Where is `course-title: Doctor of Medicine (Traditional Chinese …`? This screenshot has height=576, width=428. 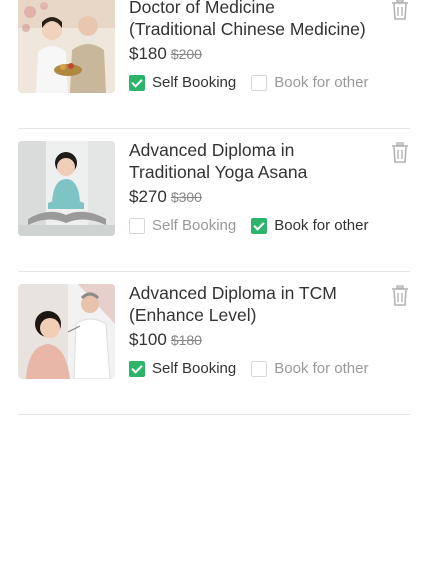 course-title: Doctor of Medicine (Traditional Chinese … is located at coordinates (253, 20).